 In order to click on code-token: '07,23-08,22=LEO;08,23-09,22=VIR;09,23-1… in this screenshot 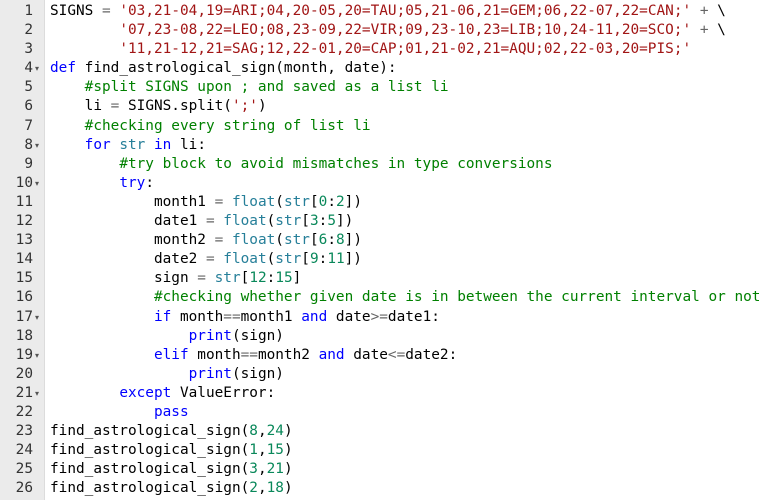, I will do `click(405, 30)`.